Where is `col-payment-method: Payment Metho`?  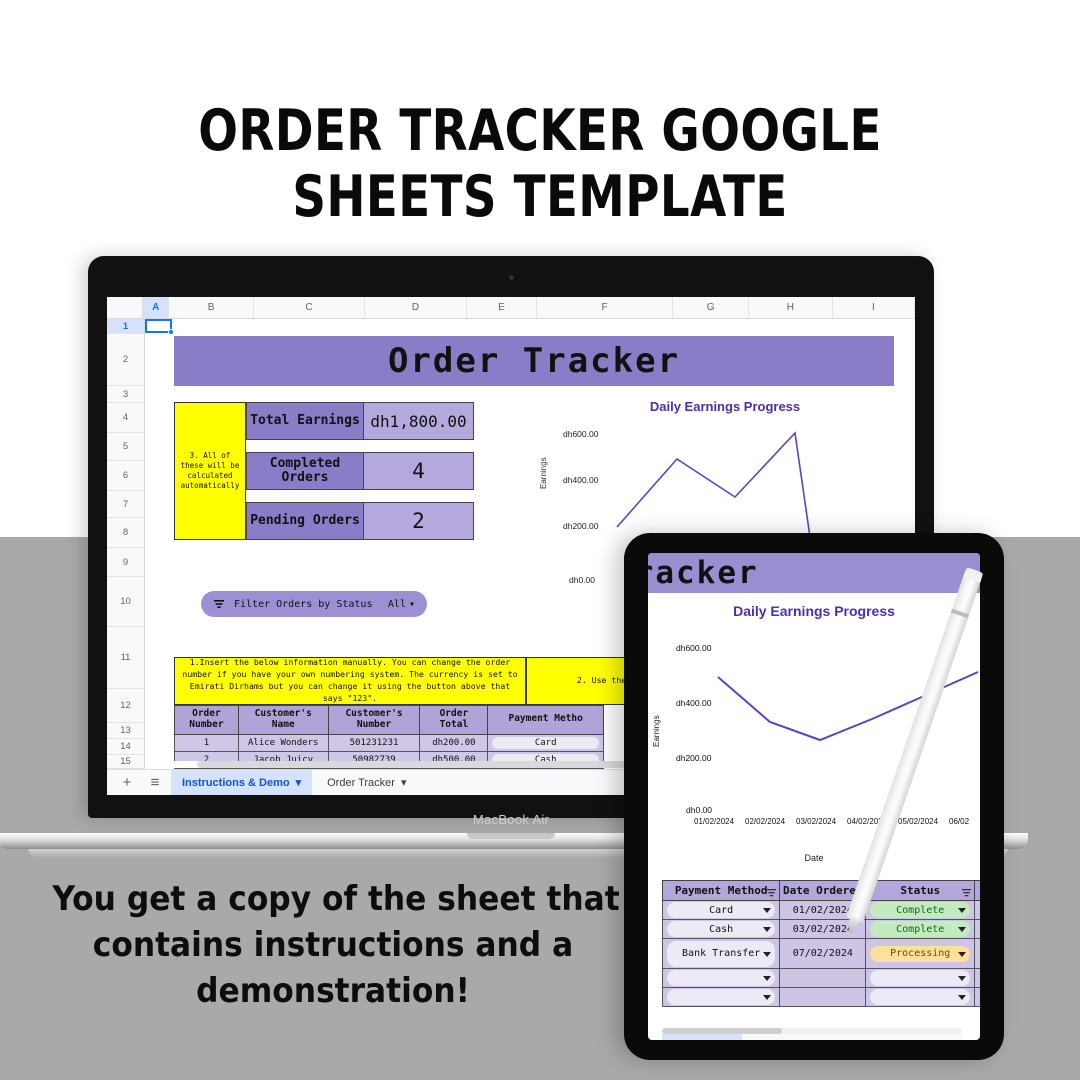
col-payment-method: Payment Metho is located at coordinates (545, 720).